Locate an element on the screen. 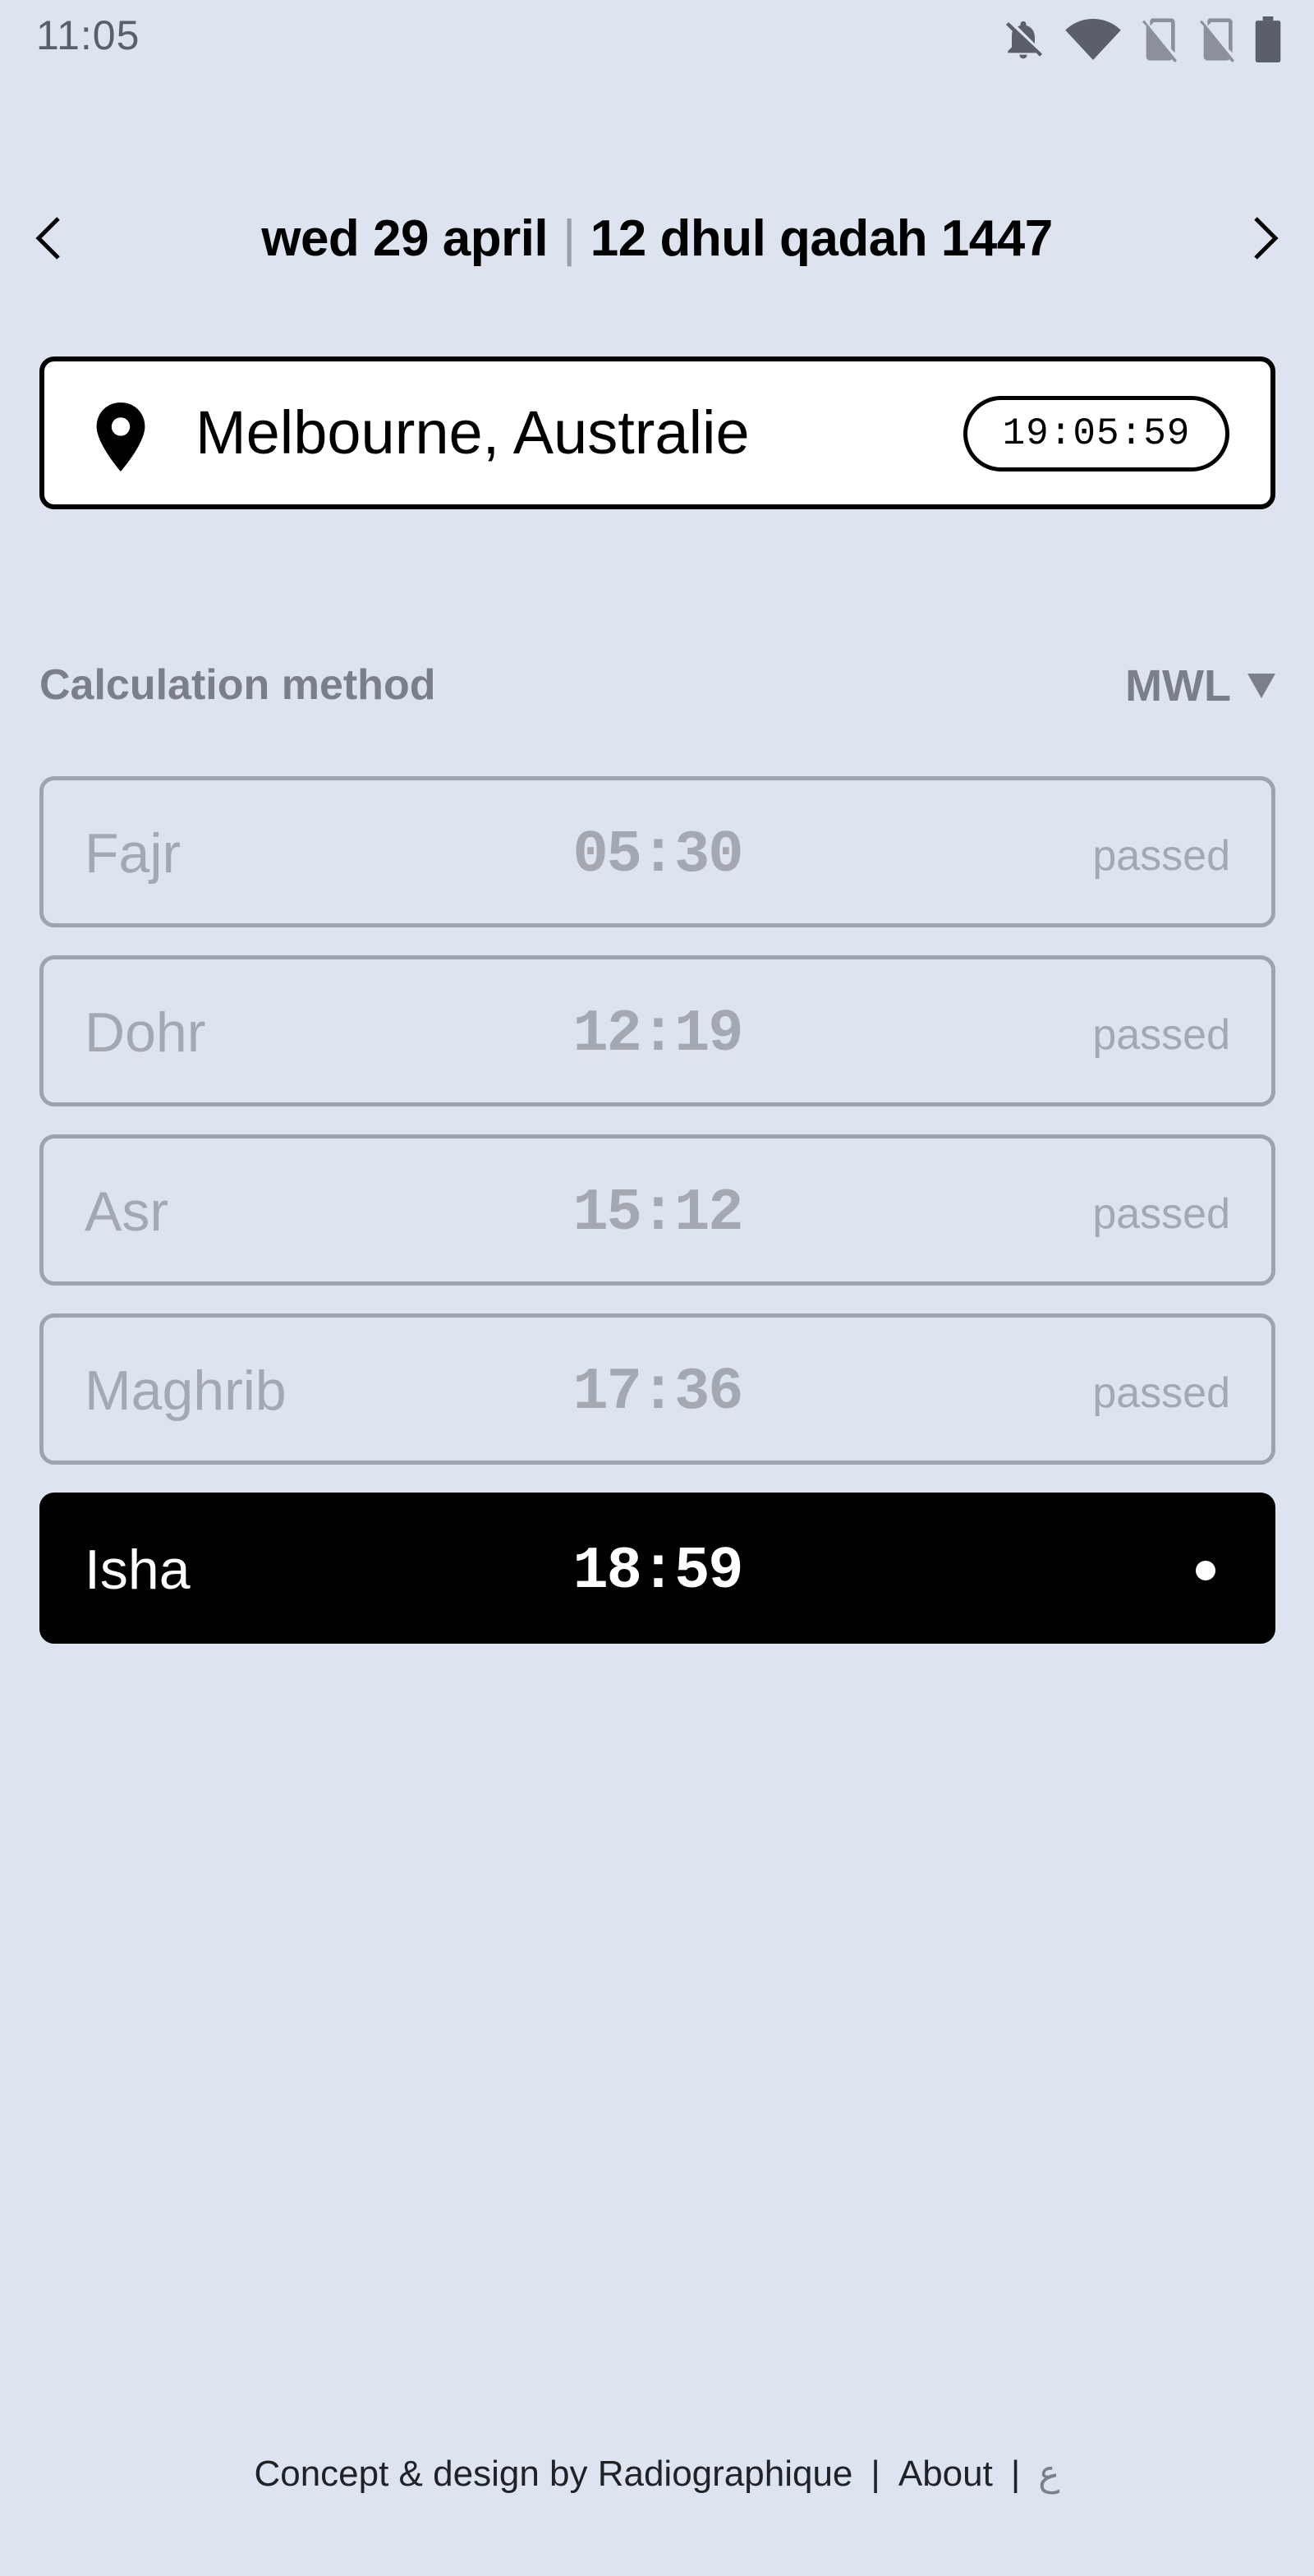 This screenshot has height=2576, width=1314. about-link: About is located at coordinates (946, 2474).